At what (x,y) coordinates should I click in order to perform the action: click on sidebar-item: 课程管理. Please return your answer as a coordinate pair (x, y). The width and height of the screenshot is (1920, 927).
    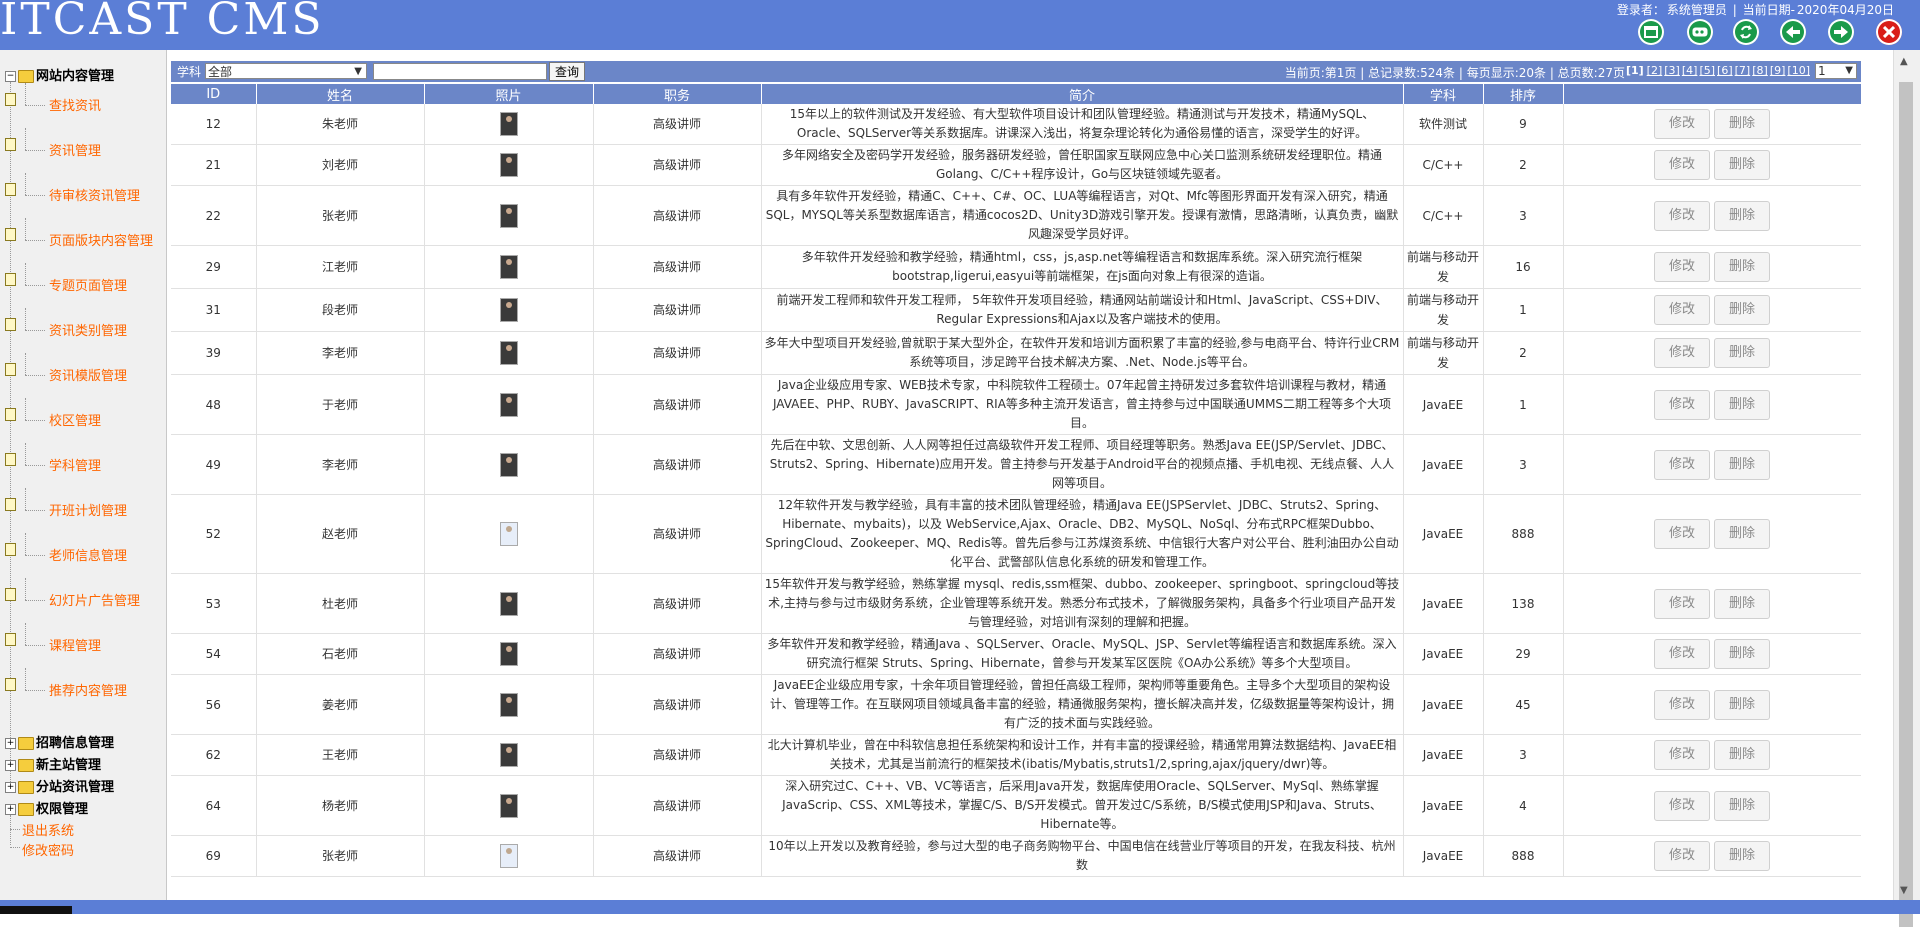
    Looking at the image, I should click on (75, 644).